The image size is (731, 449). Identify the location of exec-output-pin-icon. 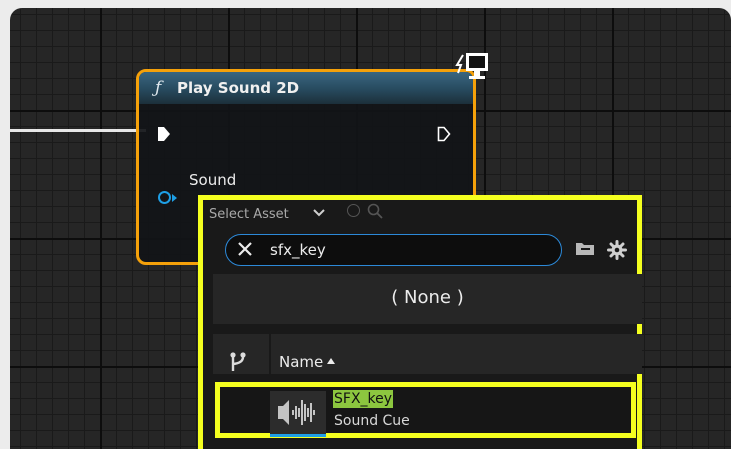
(444, 134).